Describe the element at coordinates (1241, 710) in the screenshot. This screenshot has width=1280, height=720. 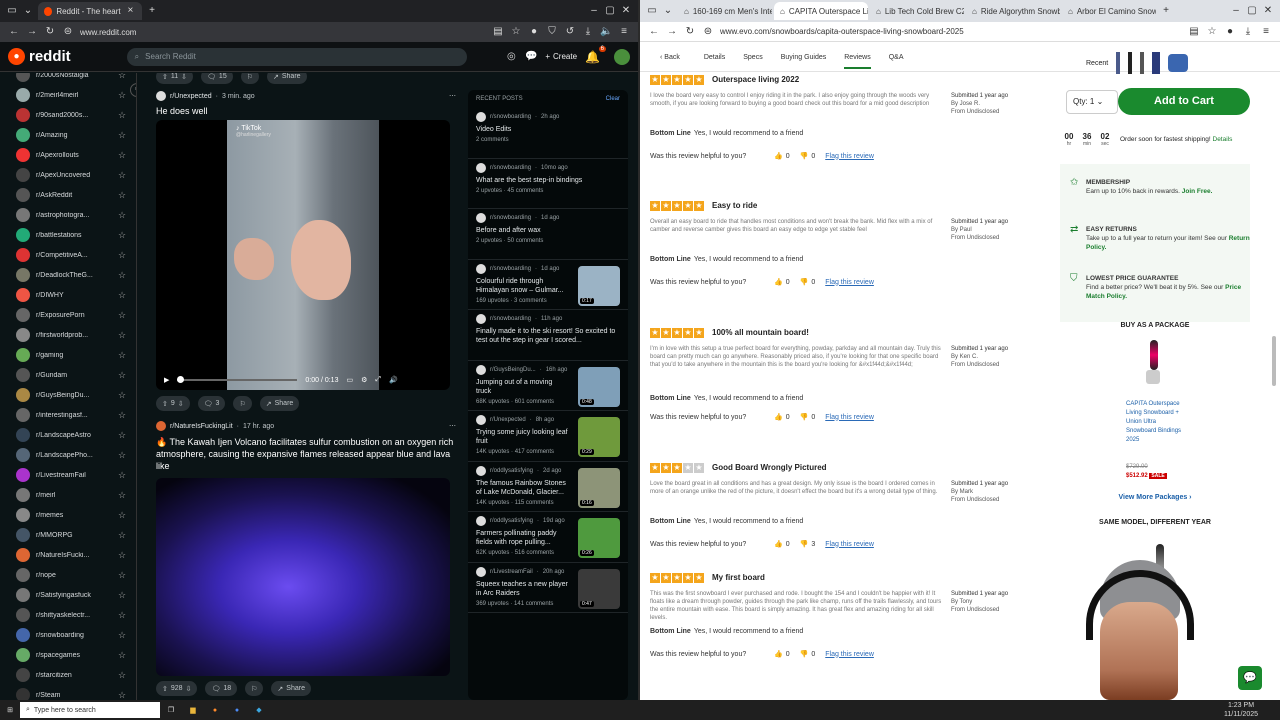
I see `clock: 1:23 PM 11/11/2025` at that location.